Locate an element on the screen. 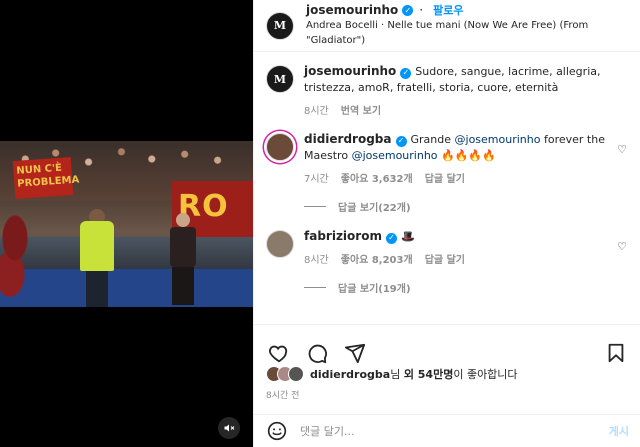 The image size is (640, 447). heart-icon is located at coordinates (278, 353).